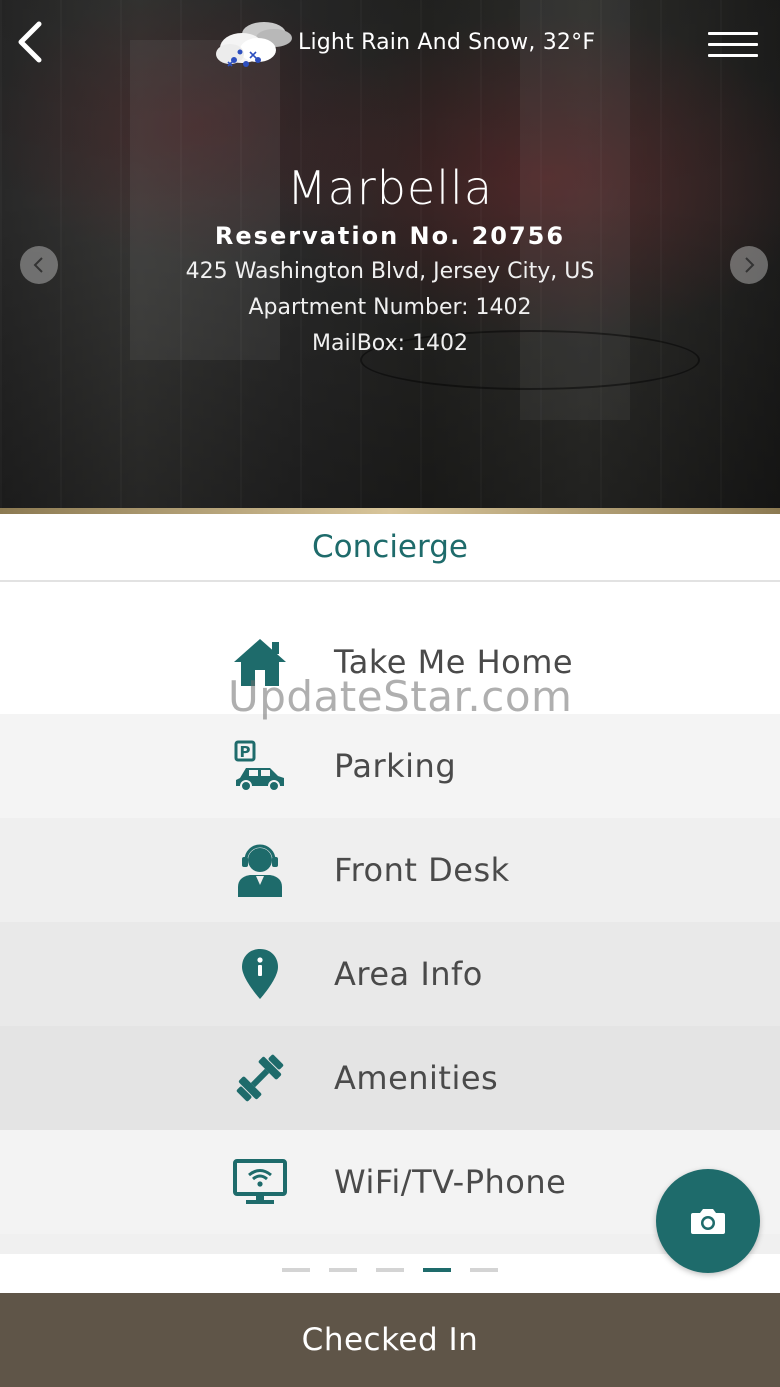 This screenshot has height=1387, width=780. Describe the element at coordinates (260, 974) in the screenshot. I see `map-pin-info-icon` at that location.